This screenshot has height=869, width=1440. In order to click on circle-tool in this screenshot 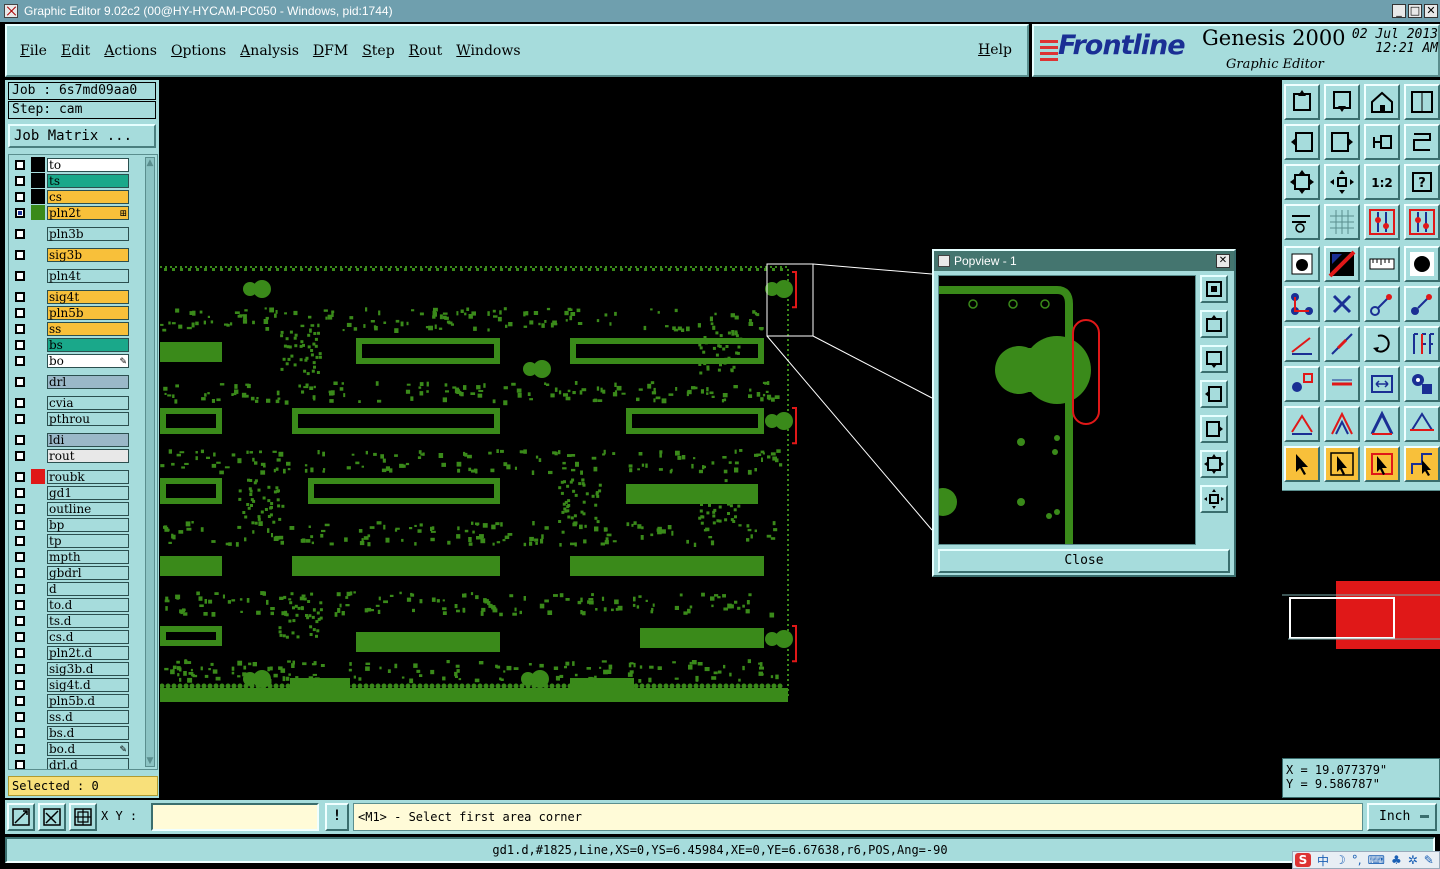, I will do `click(1422, 264)`.